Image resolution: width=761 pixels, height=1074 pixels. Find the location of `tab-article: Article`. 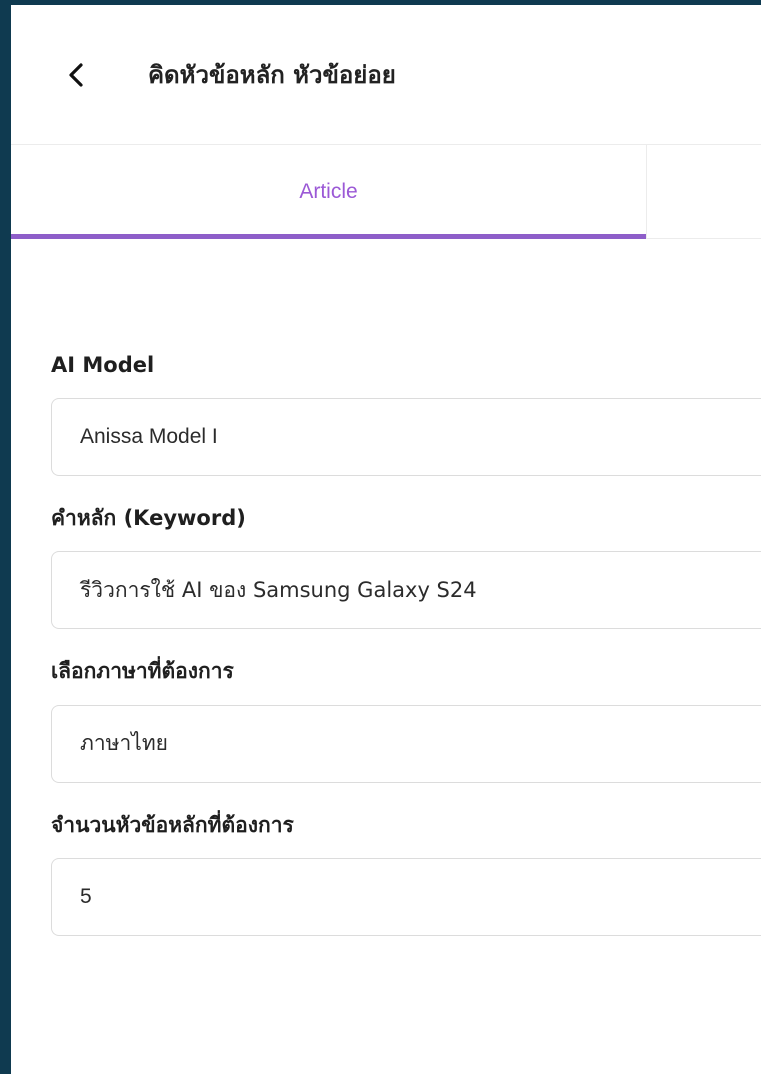

tab-article: Article is located at coordinates (329, 192).